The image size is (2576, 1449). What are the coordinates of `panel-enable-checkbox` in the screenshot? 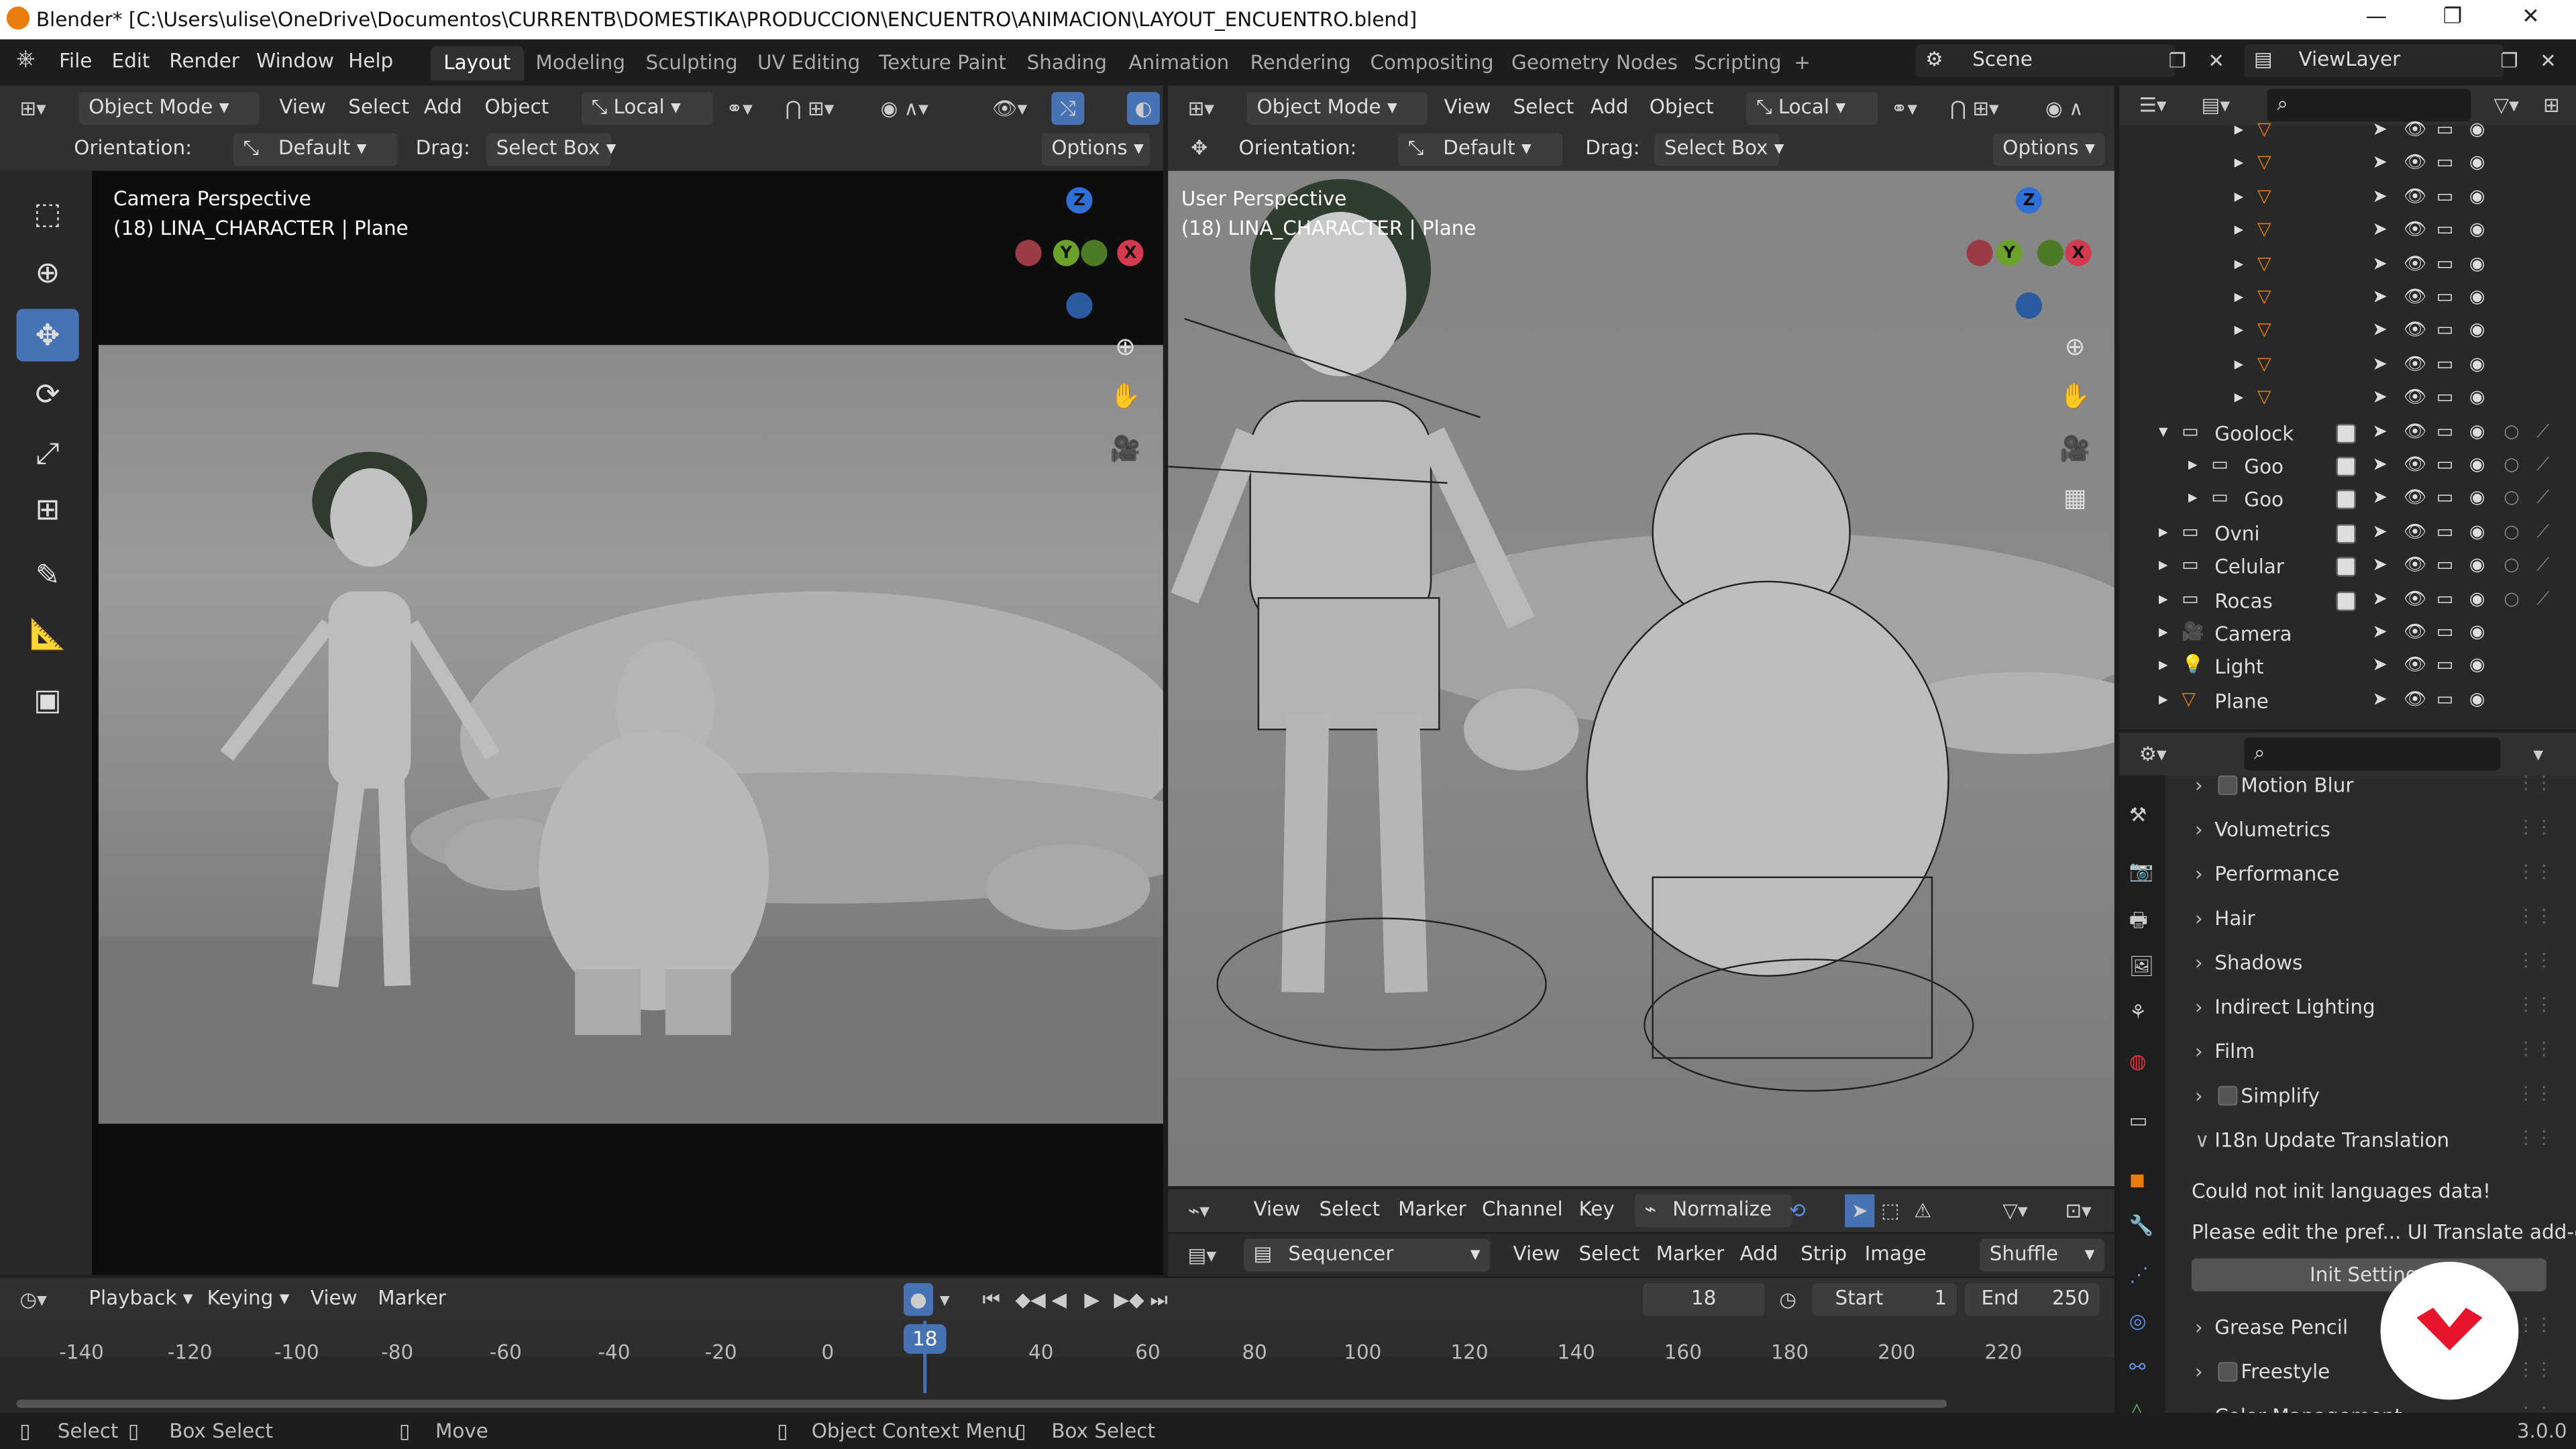 It's located at (2228, 785).